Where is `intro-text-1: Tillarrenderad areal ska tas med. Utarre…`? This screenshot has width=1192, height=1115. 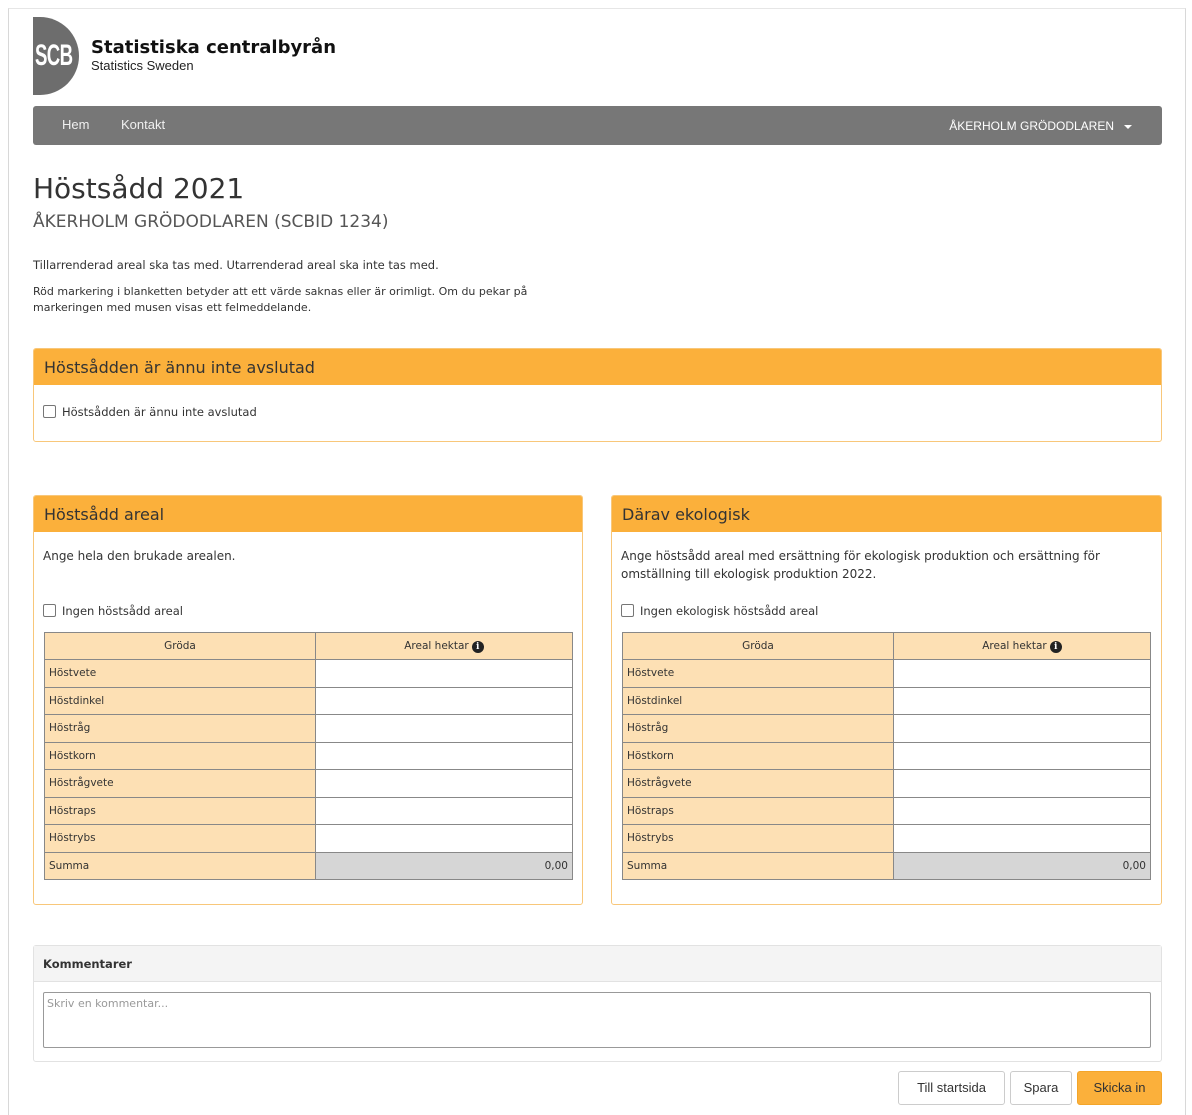
intro-text-1: Tillarrenderad areal ska tas med. Utarre… is located at coordinates (236, 265).